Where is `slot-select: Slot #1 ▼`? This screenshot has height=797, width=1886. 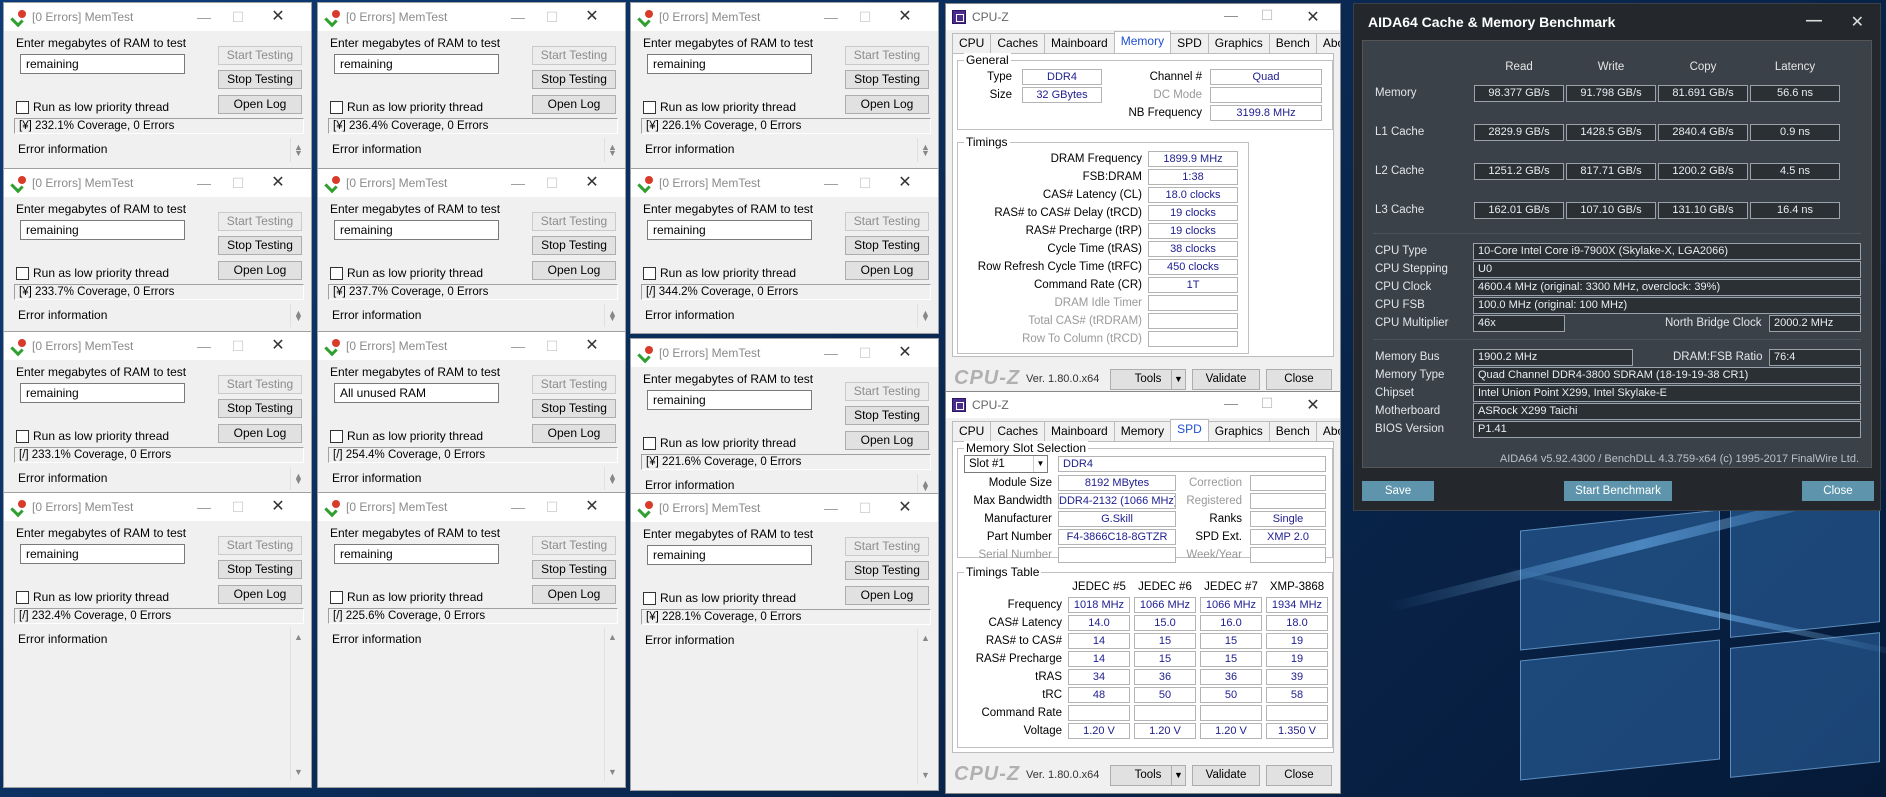 slot-select: Slot #1 ▼ is located at coordinates (1006, 464).